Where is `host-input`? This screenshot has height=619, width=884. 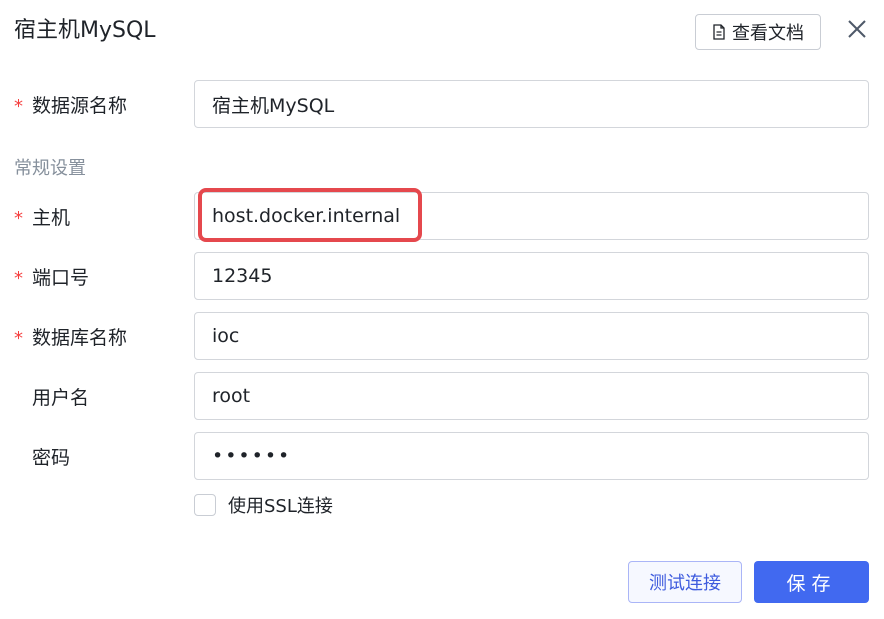
host-input is located at coordinates (531, 216).